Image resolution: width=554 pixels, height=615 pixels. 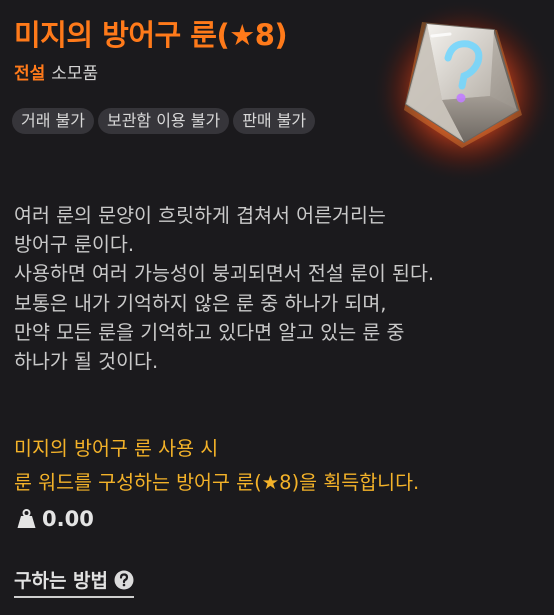 What do you see at coordinates (124, 580) in the screenshot?
I see `question-mark-icon` at bounding box center [124, 580].